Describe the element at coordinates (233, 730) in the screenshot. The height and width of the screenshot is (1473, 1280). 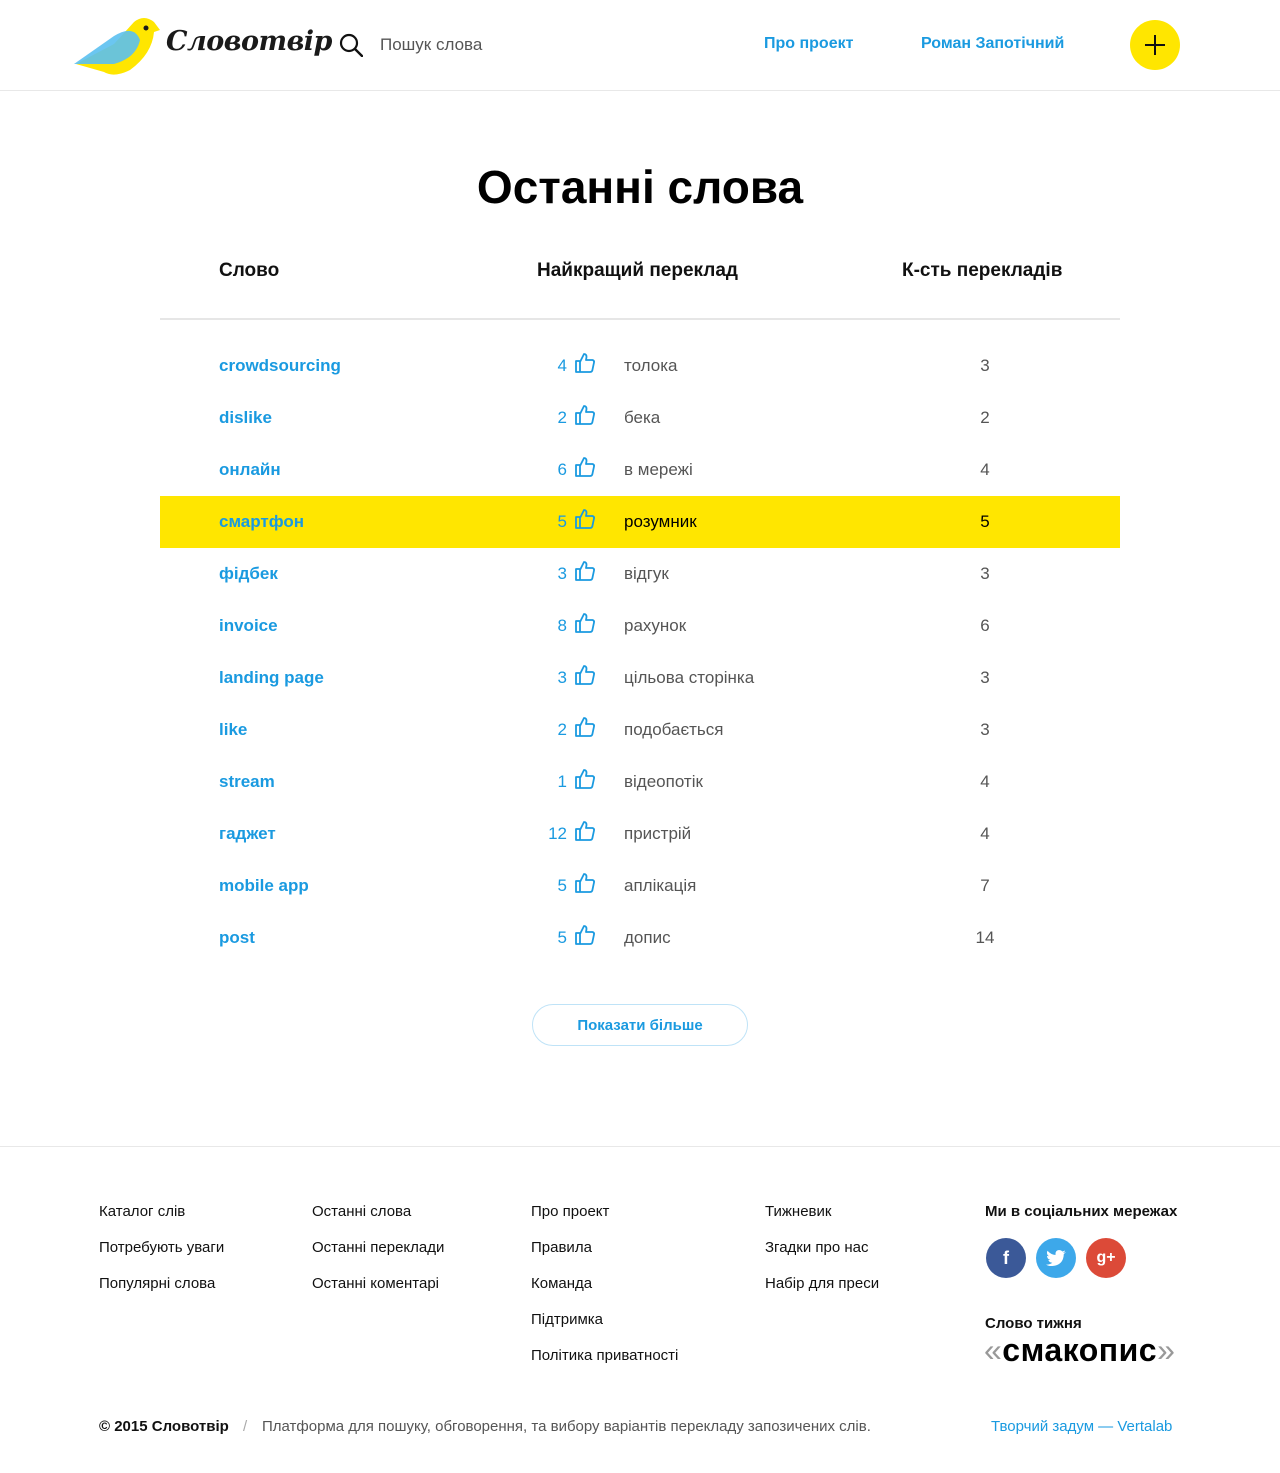
I see `word-link: like` at that location.